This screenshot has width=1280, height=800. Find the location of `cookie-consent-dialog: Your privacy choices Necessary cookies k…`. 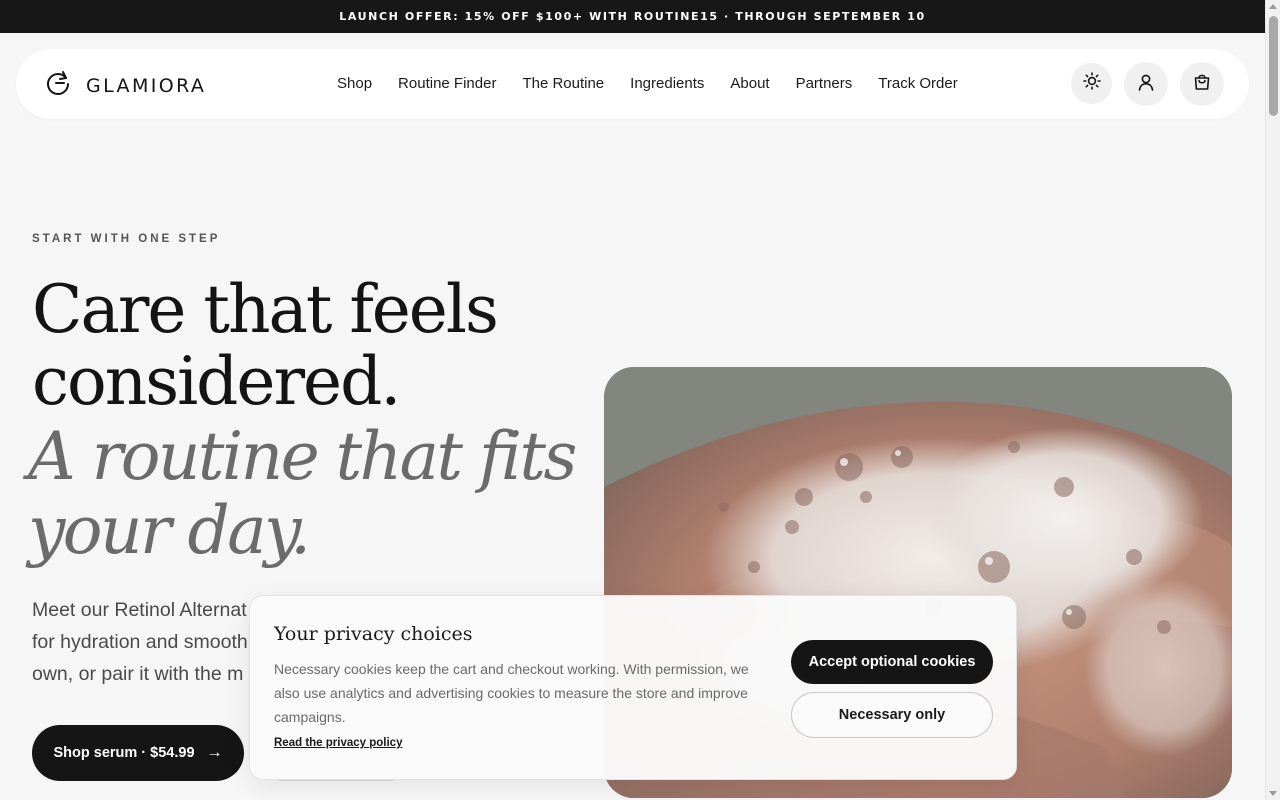

cookie-consent-dialog: Your privacy choices Necessary cookies k… is located at coordinates (633, 687).